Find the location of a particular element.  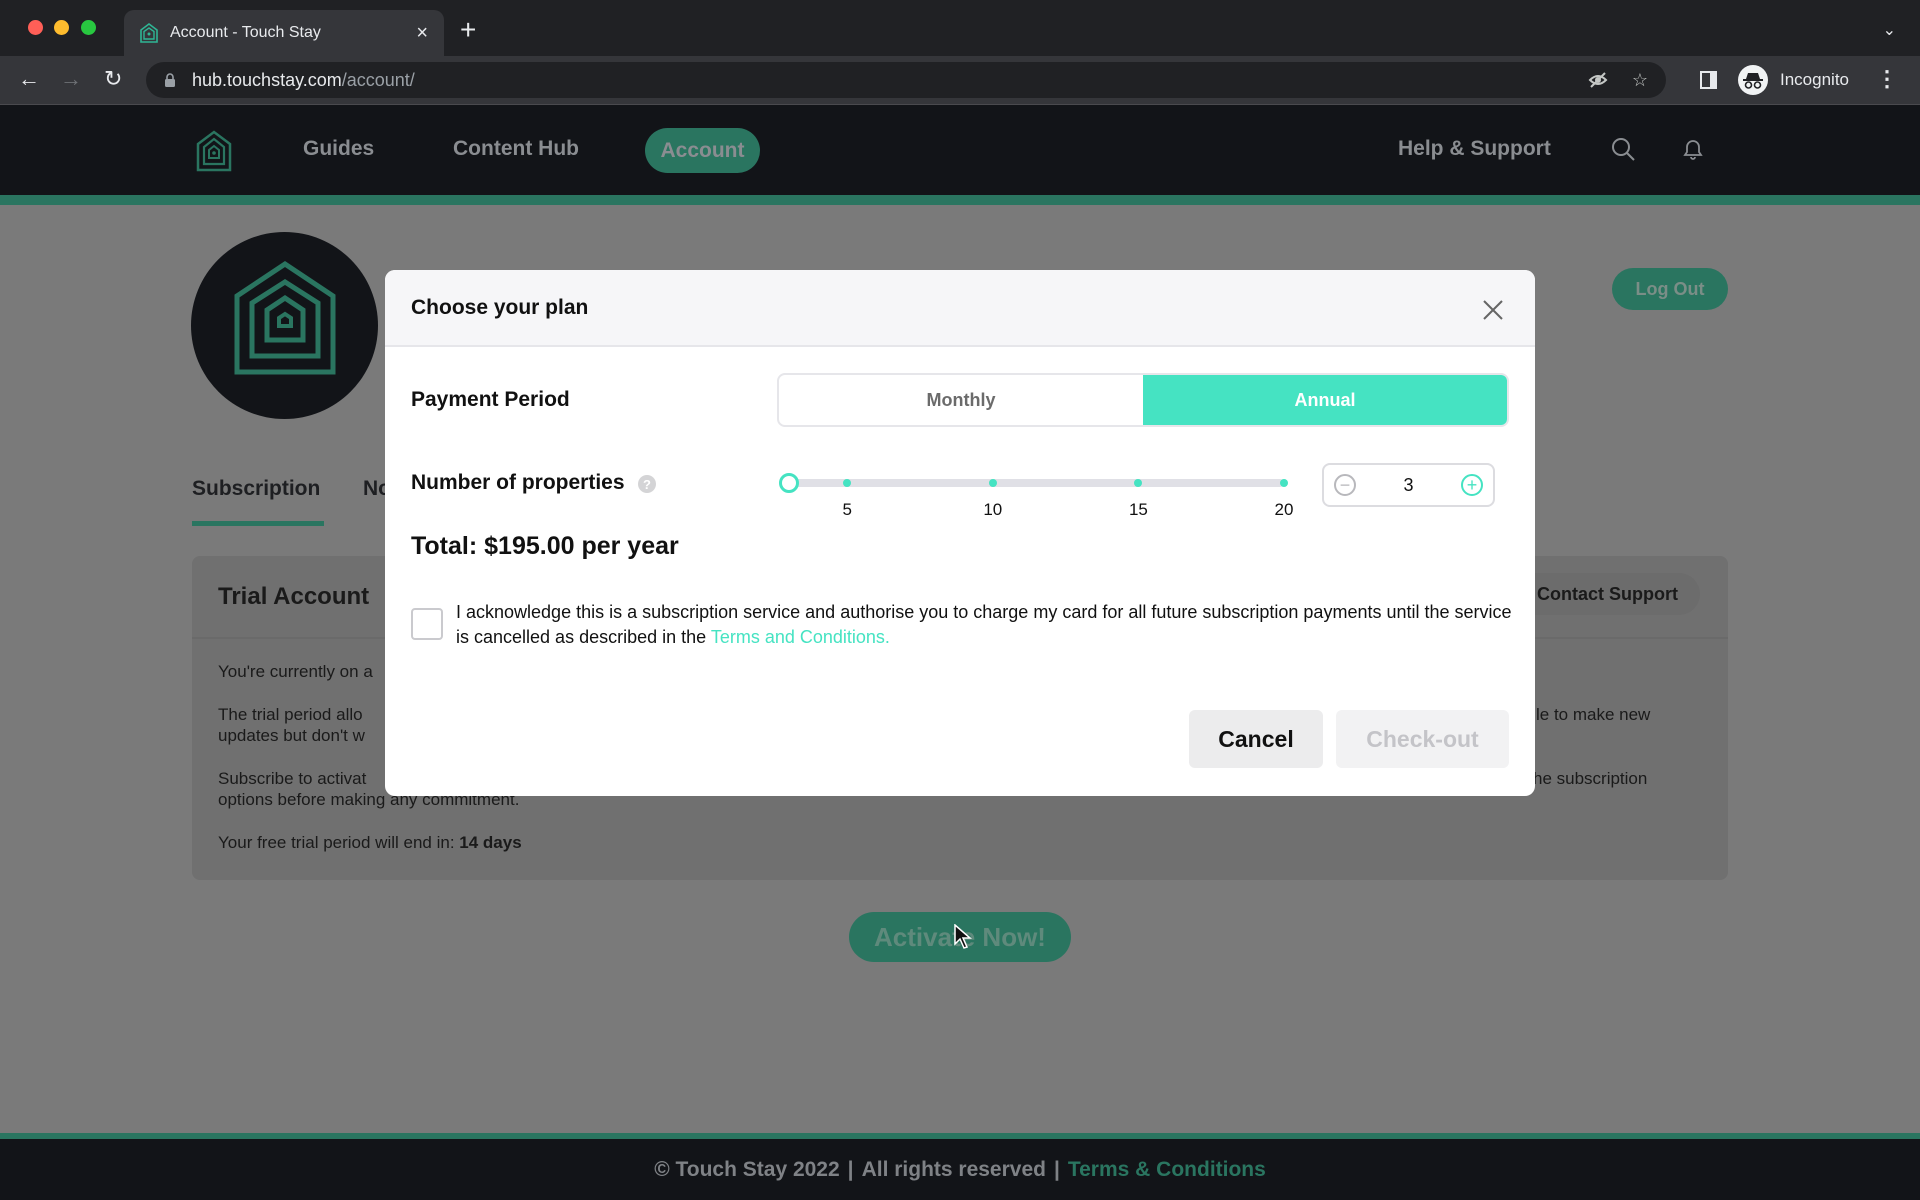

url-host: hub.touchstay.com is located at coordinates (267, 79).